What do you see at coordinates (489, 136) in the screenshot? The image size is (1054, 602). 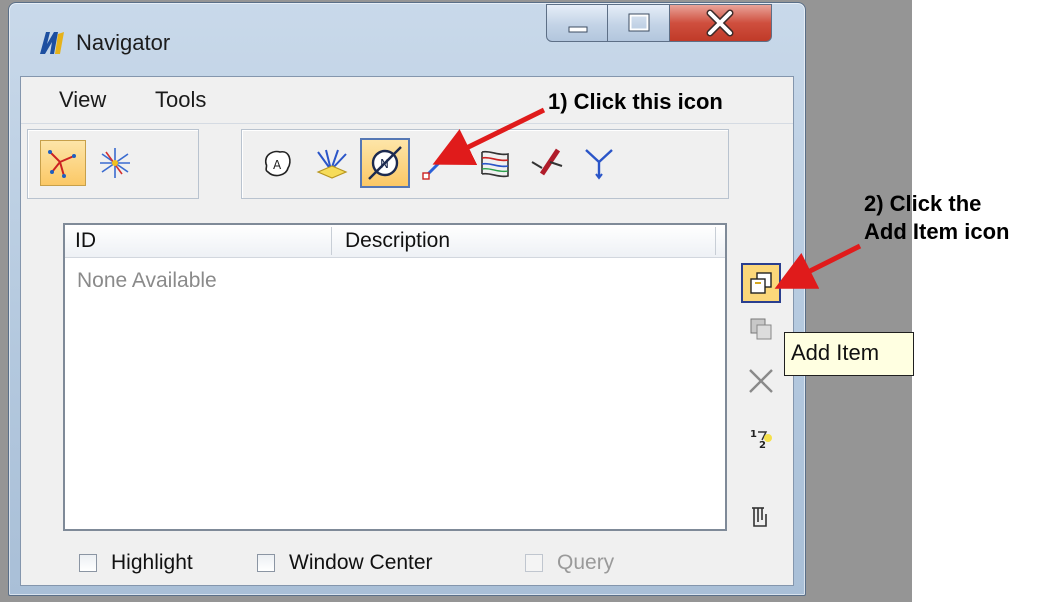 I see `step1-arrow` at bounding box center [489, 136].